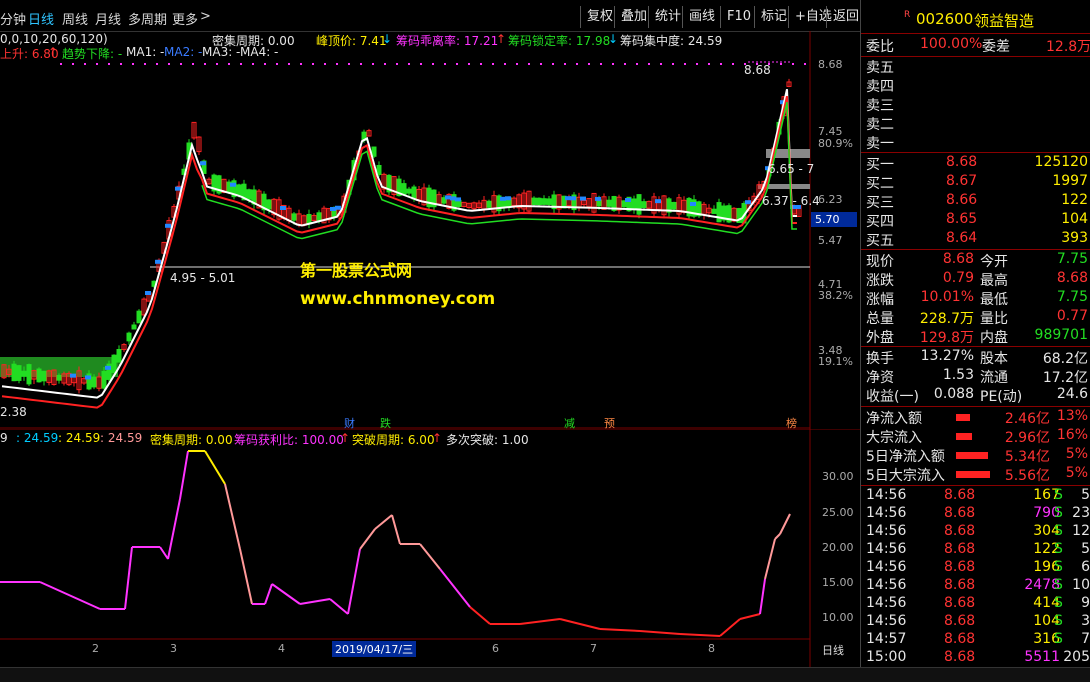 The height and width of the screenshot is (682, 1090). I want to click on level-price: 8.66, so click(962, 200).